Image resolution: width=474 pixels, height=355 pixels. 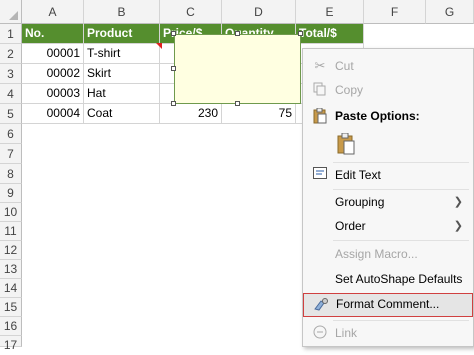 What do you see at coordinates (300, 33) in the screenshot?
I see `resize-handle-top-right` at bounding box center [300, 33].